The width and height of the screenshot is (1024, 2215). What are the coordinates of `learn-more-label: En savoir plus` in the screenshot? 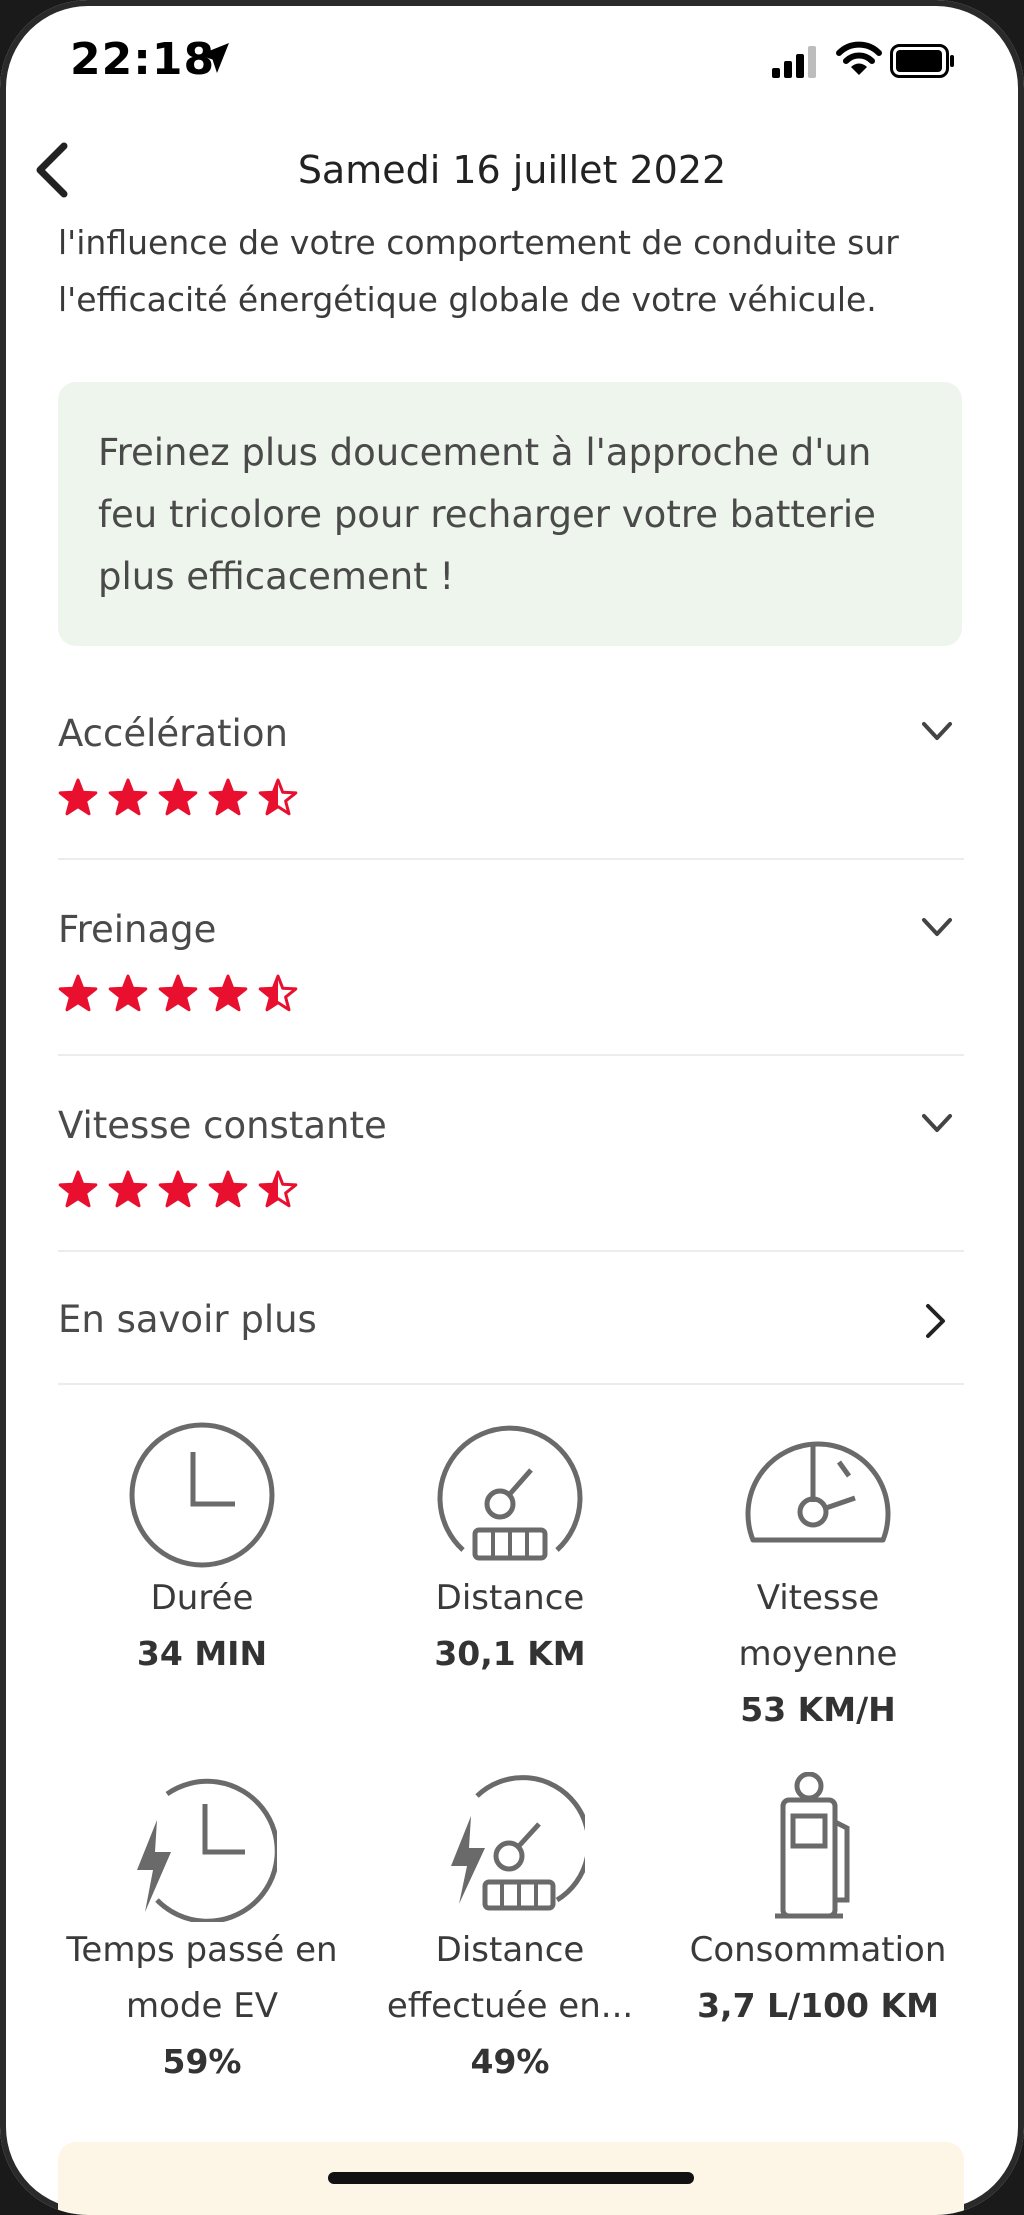 It's located at (187, 1319).